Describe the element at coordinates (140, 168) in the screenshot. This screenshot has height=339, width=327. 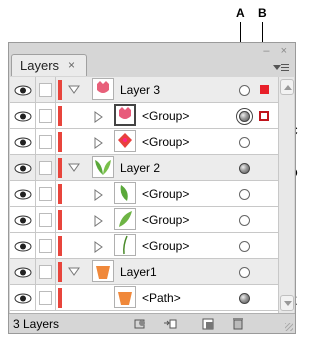
I see `layer-name: Layer 2` at that location.